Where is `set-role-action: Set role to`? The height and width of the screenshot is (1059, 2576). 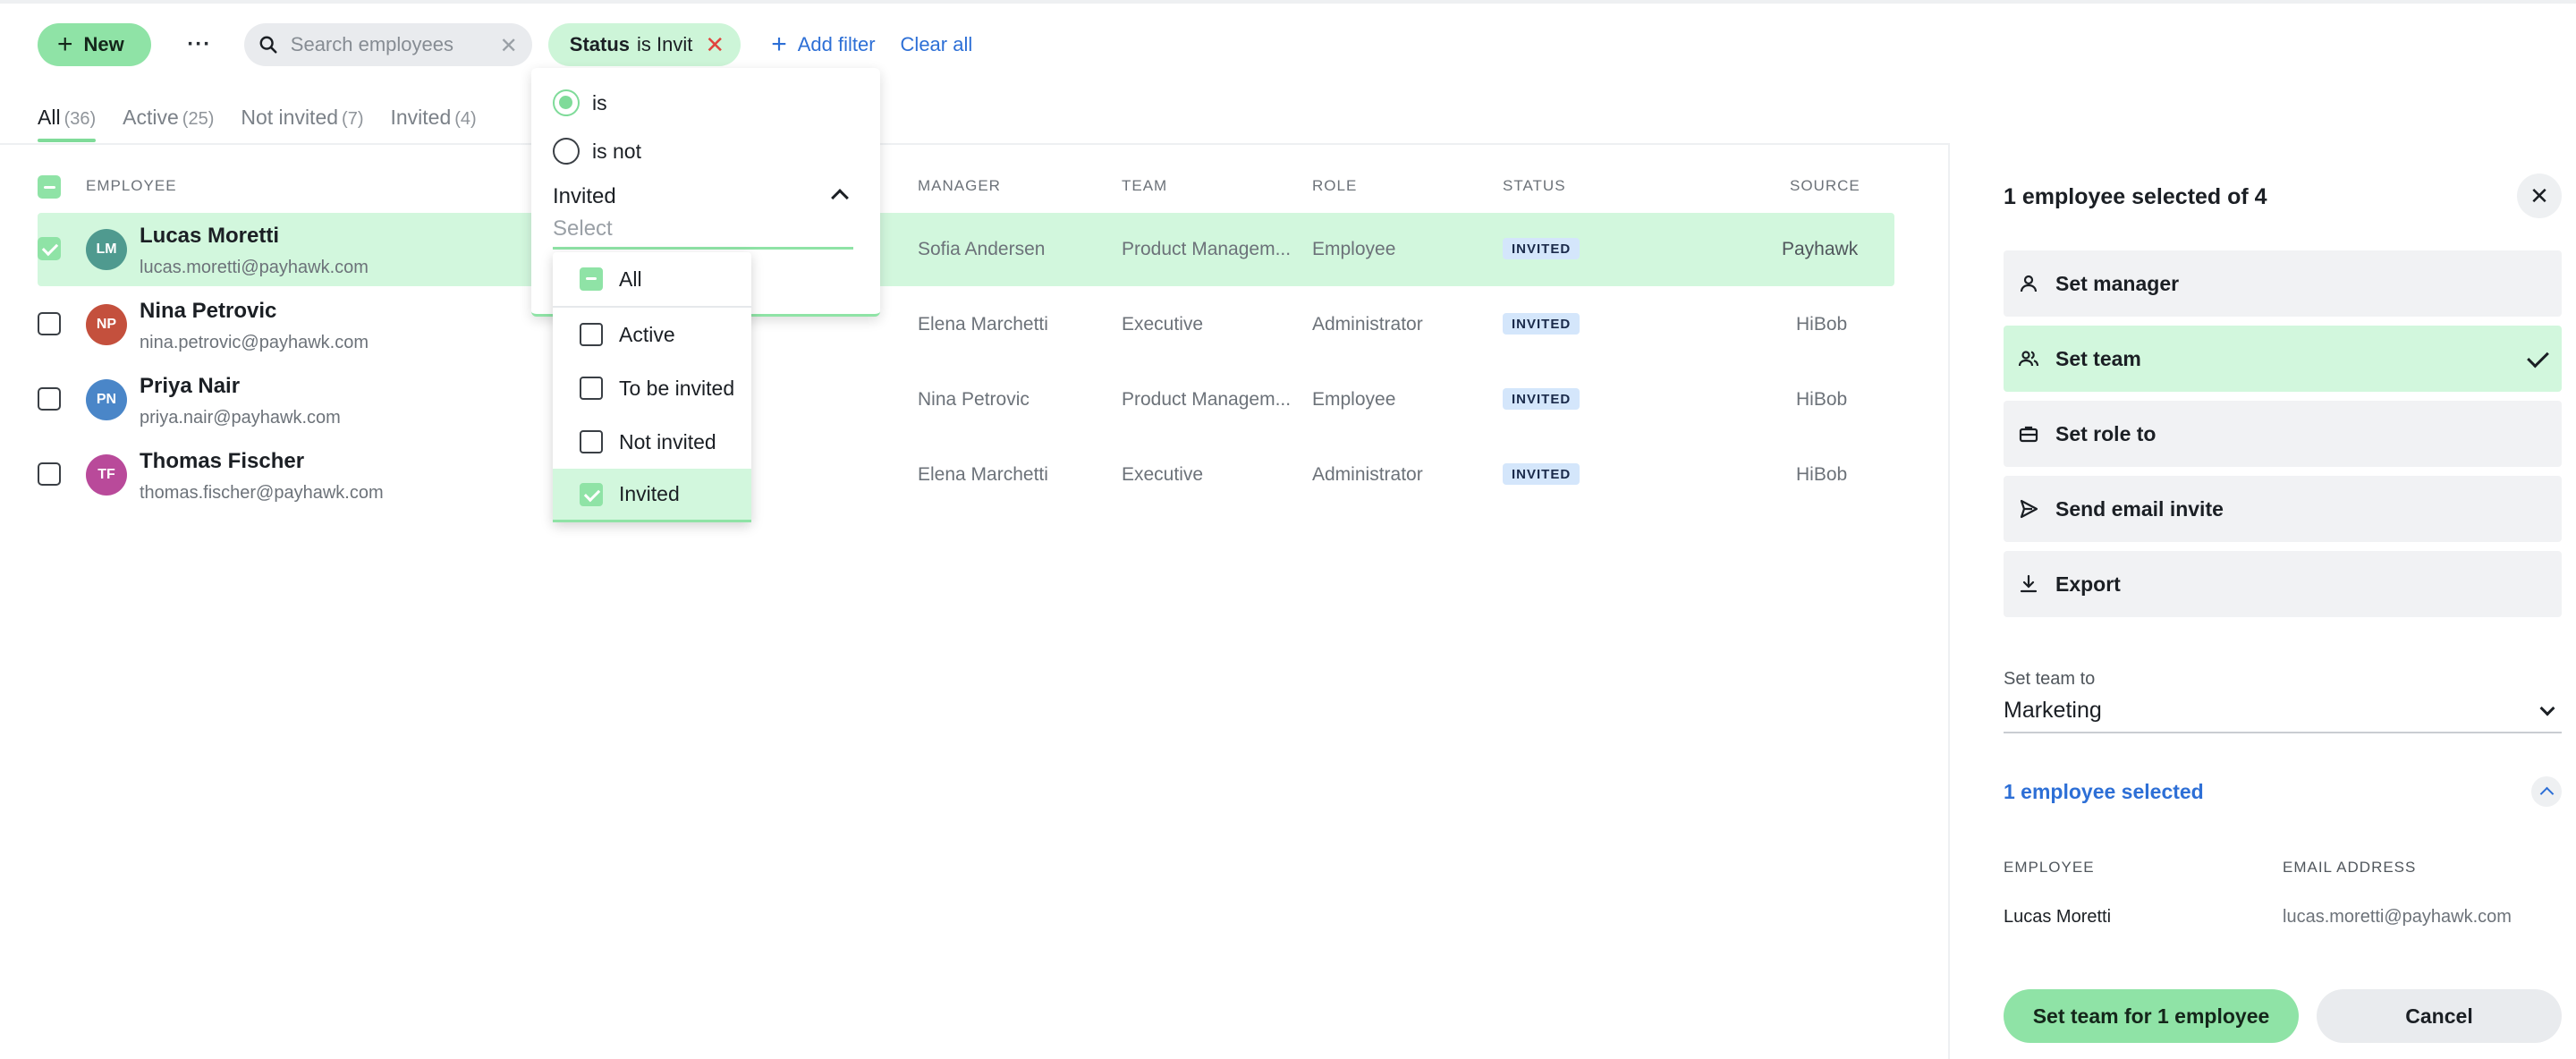
set-role-action: Set role to is located at coordinates (2283, 434).